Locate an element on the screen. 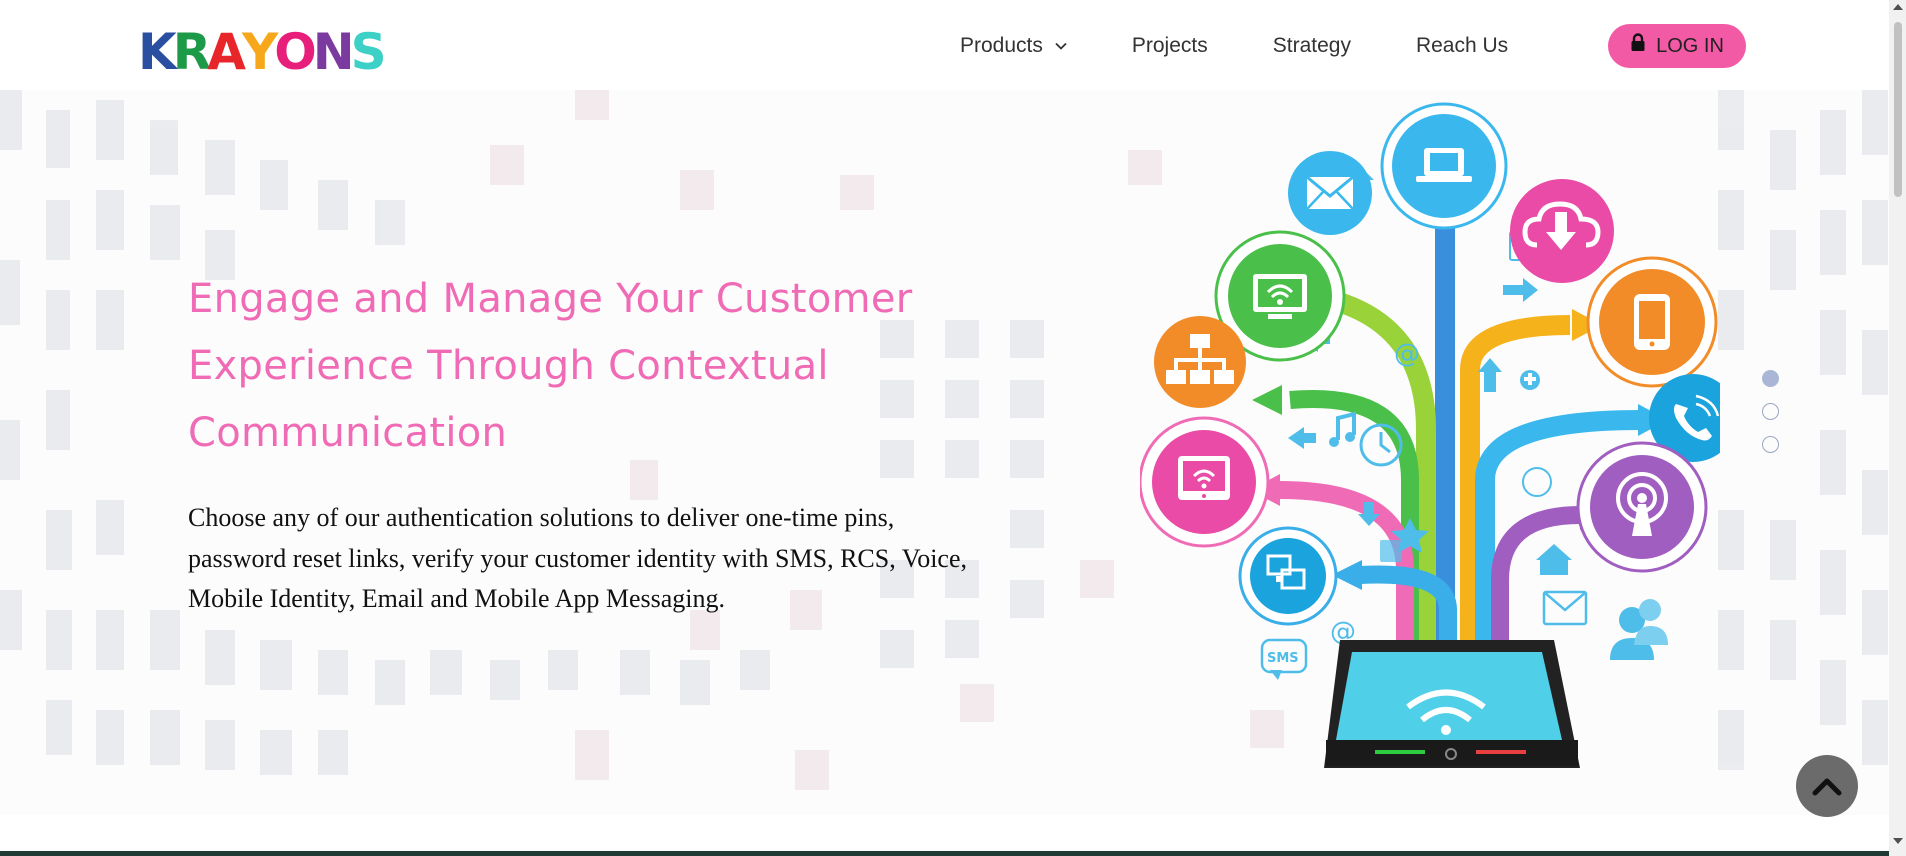  krayons-logo: K R A Y O N S is located at coordinates (262, 52).